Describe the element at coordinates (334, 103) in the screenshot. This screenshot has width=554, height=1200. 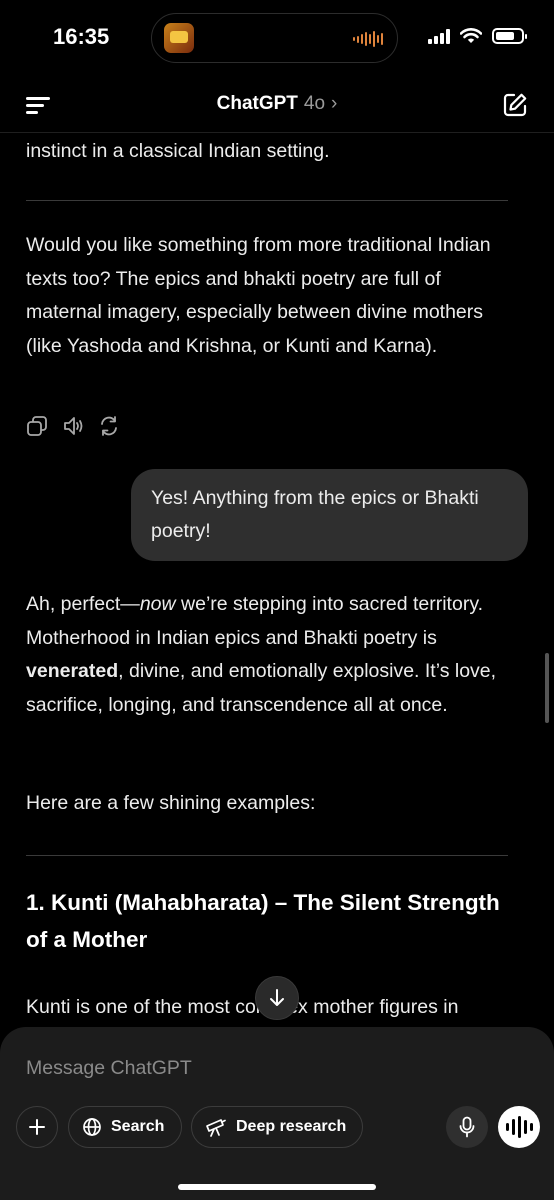
I see `chevron-right-icon: ›` at that location.